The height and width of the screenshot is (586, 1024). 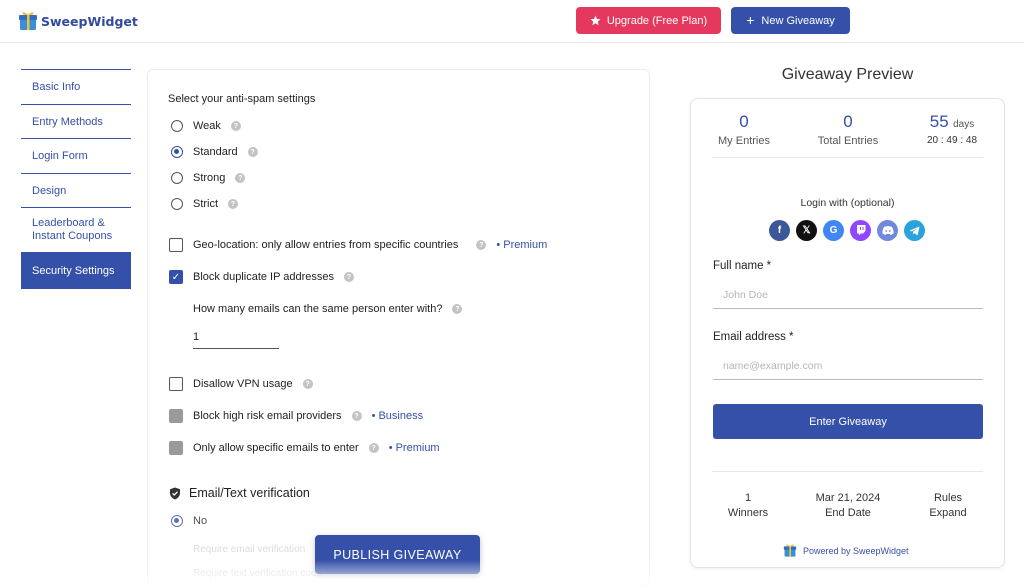 I want to click on spam-level-strong: Strong ?, so click(x=208, y=178).